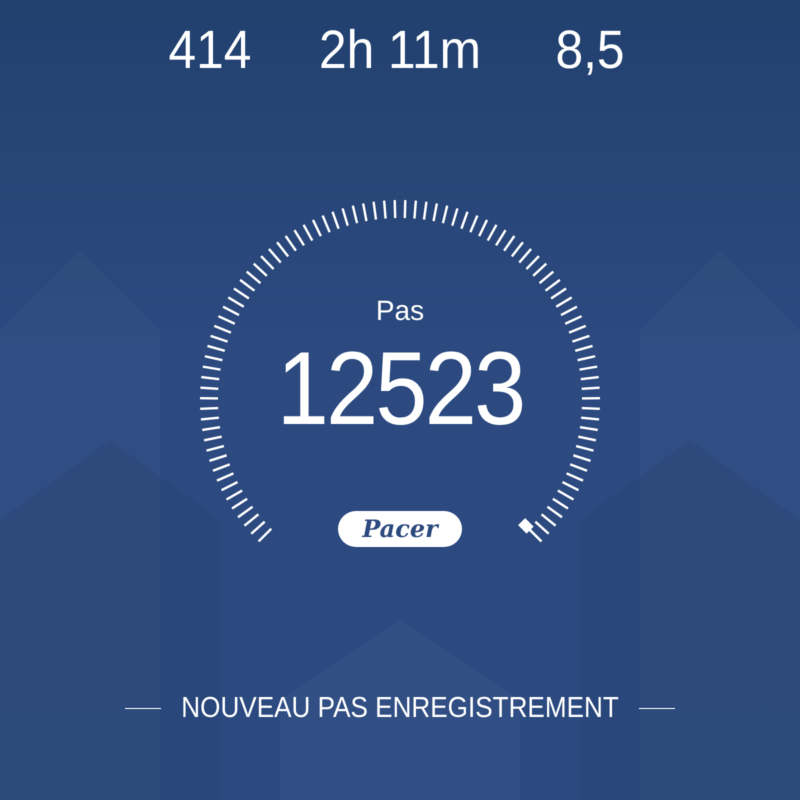 The width and height of the screenshot is (800, 800). Describe the element at coordinates (400, 311) in the screenshot. I see `steps-label: Pas` at that location.